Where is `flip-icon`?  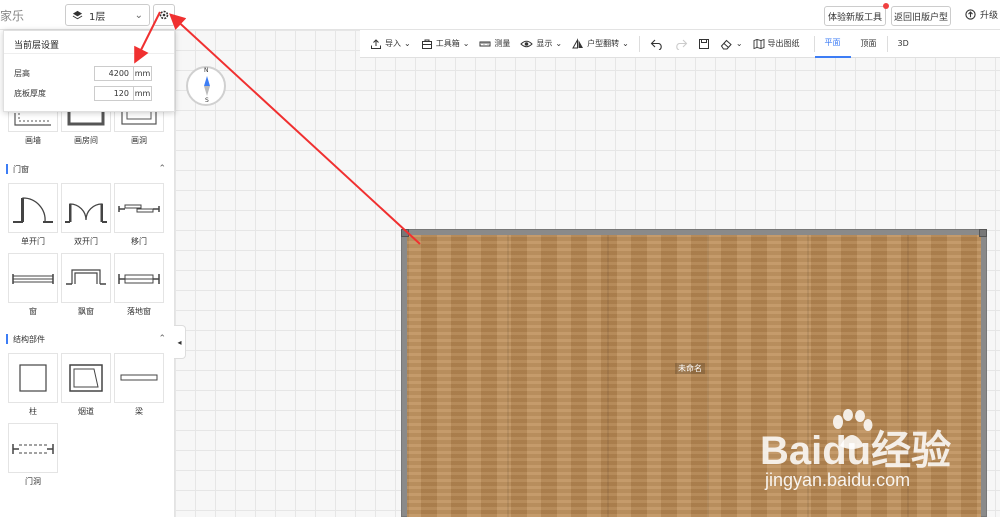
flip-icon is located at coordinates (578, 42).